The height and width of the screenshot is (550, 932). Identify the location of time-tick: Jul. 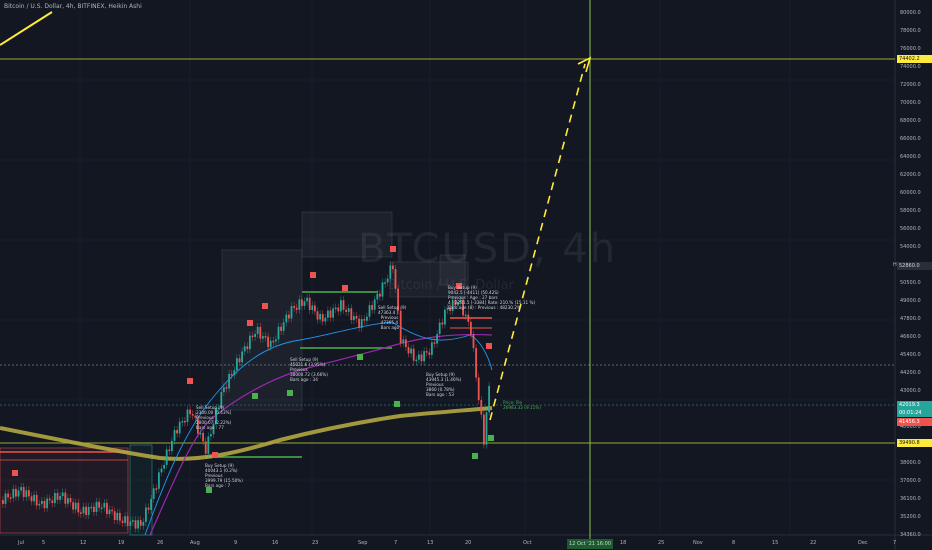
(21, 543).